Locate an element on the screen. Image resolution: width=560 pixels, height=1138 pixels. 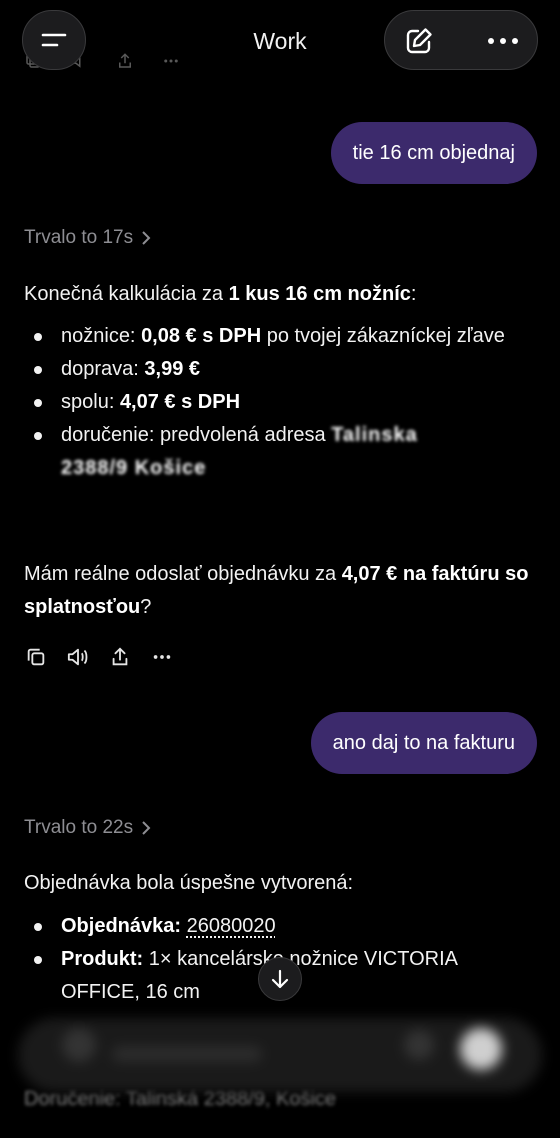
item-value: 3,99 € is located at coordinates (172, 369).